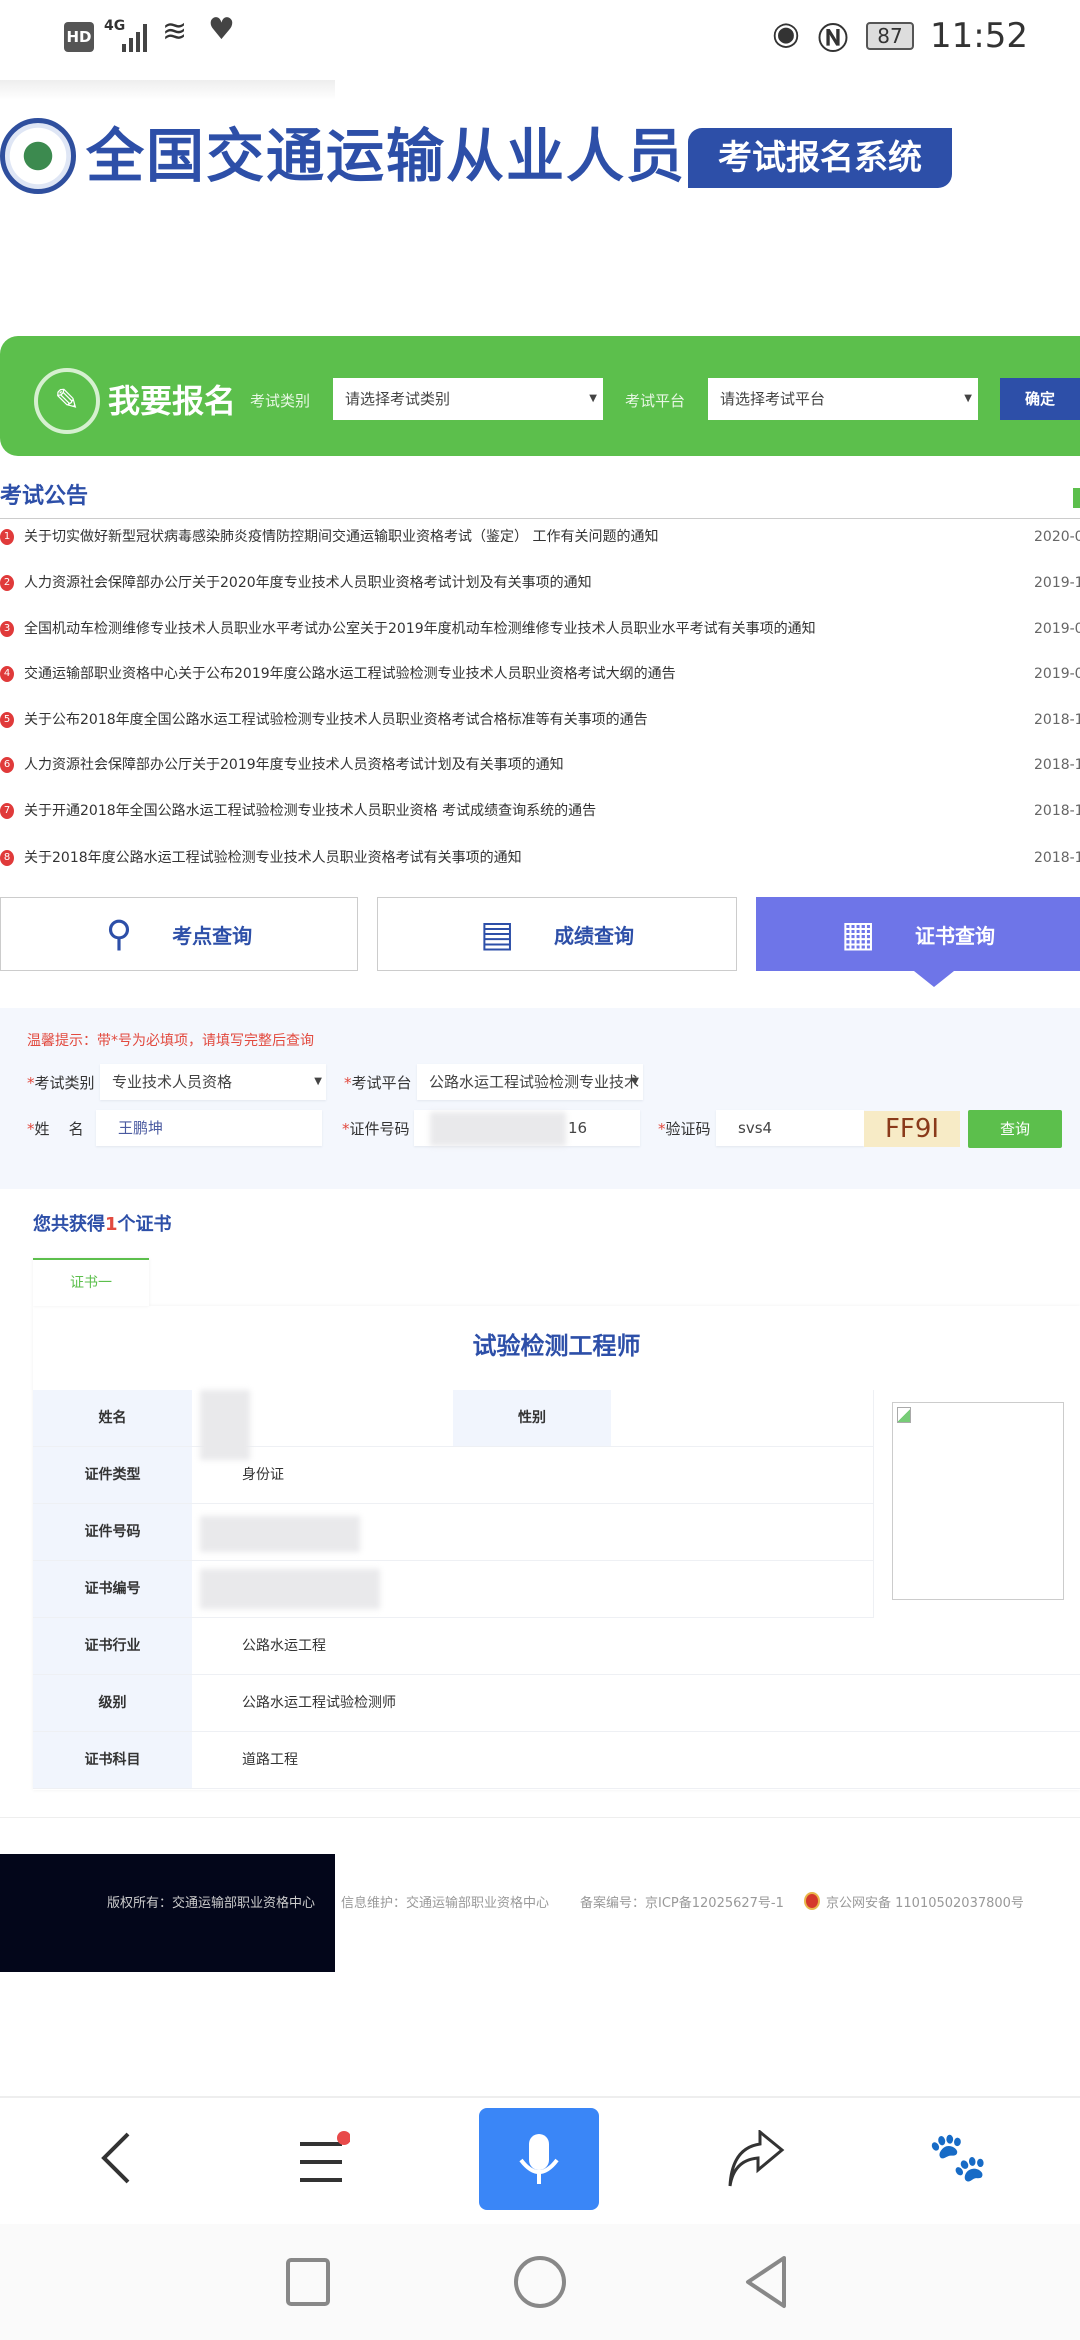 The height and width of the screenshot is (2340, 1080). I want to click on battery-icon: 87, so click(890, 36).